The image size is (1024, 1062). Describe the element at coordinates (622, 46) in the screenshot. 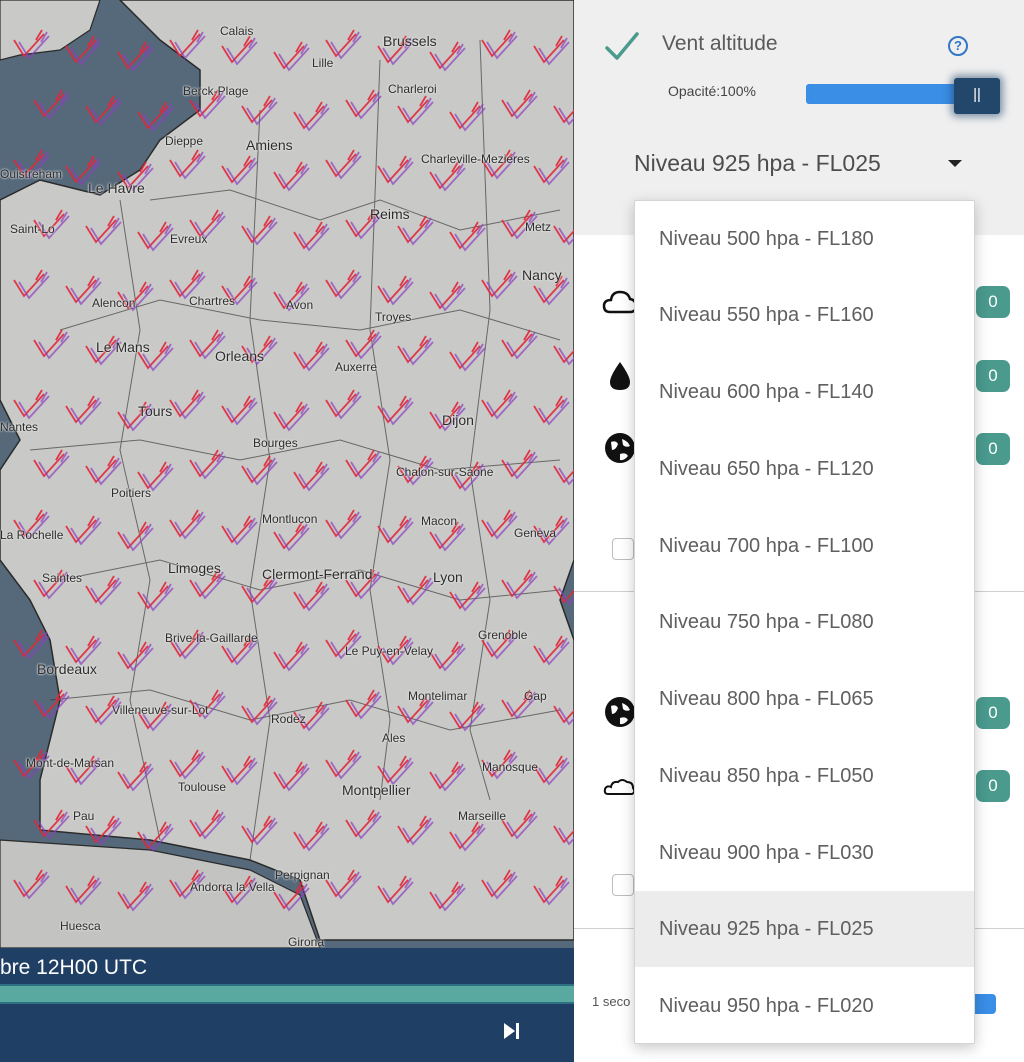

I see `check-icon` at that location.